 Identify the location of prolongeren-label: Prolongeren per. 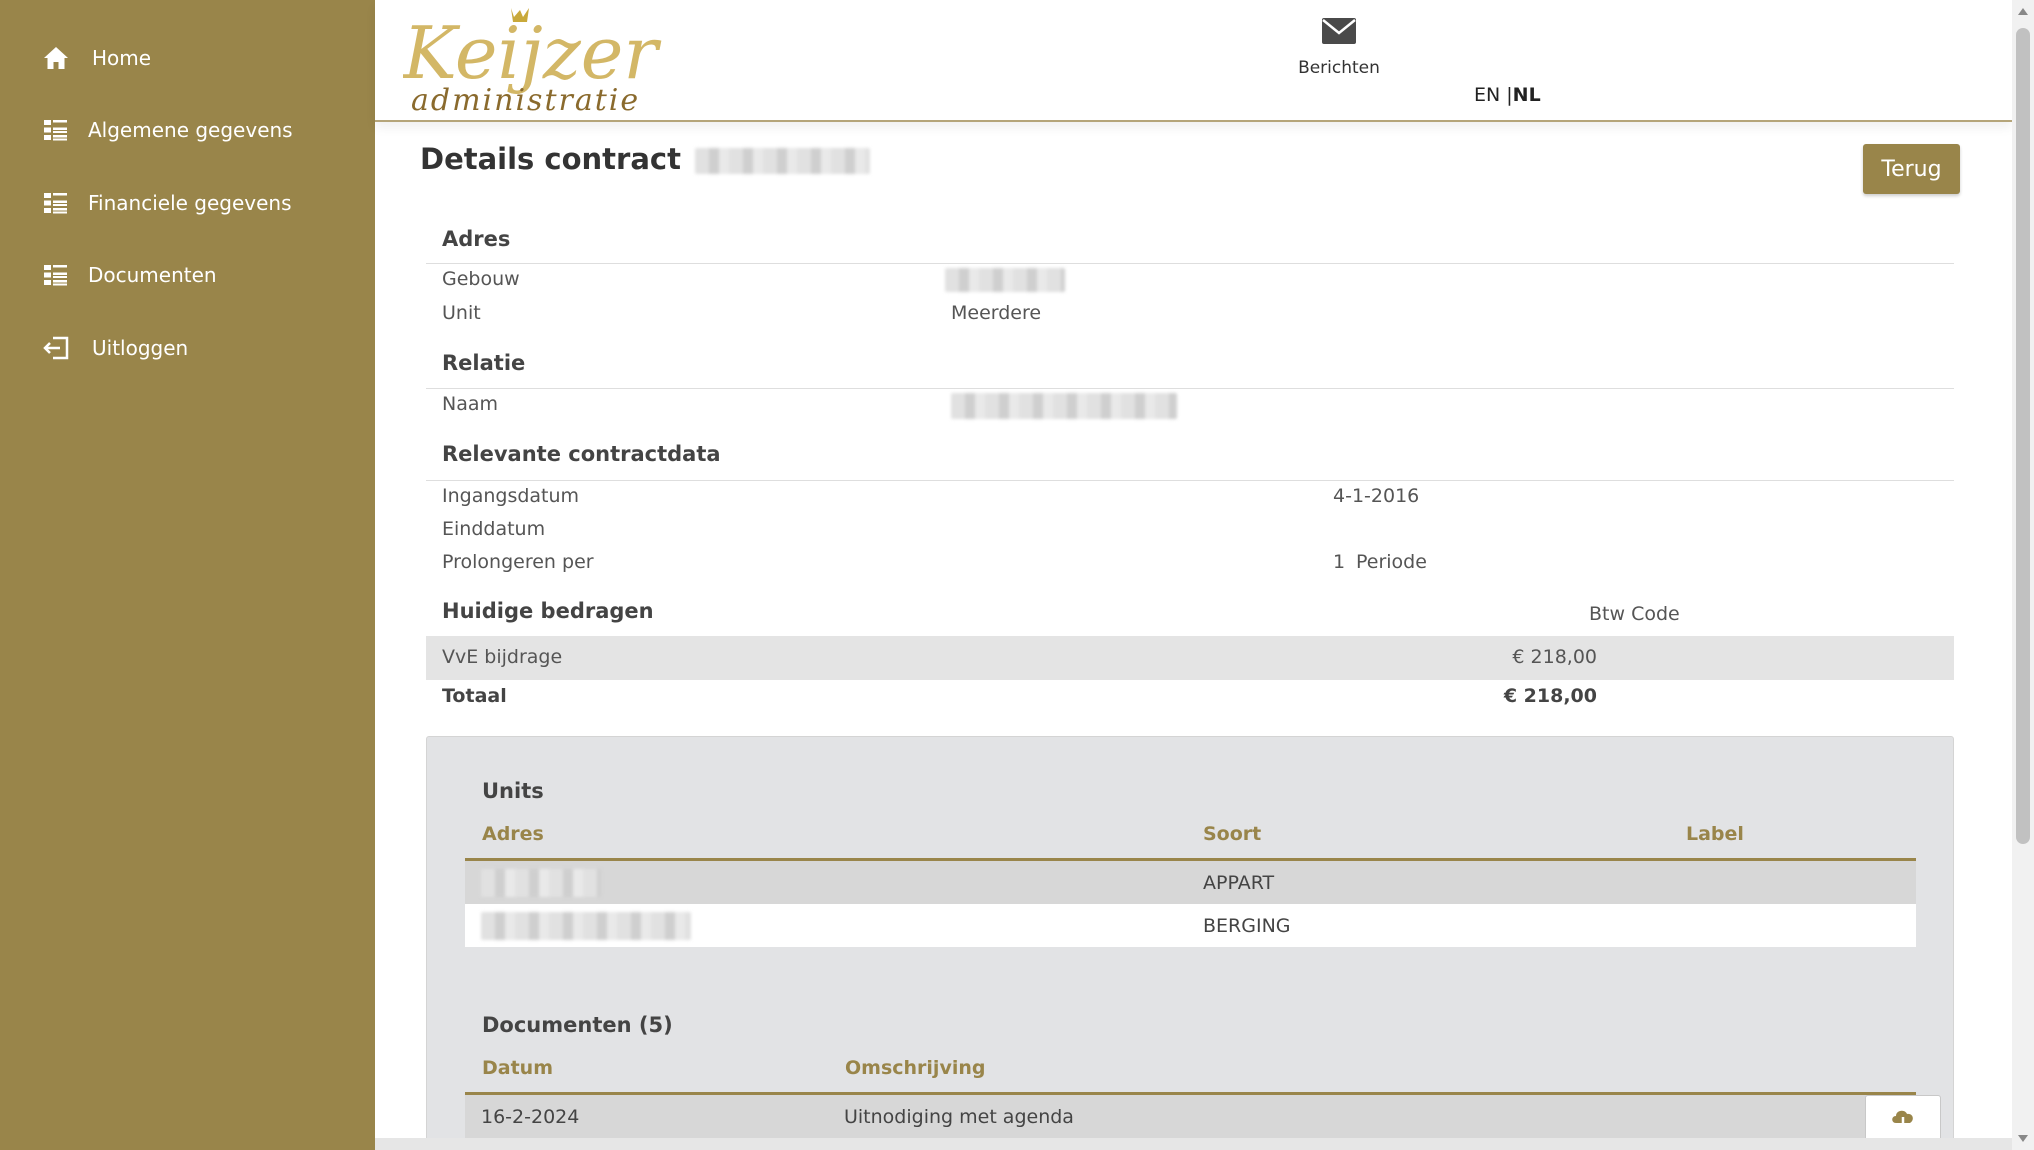
(518, 562).